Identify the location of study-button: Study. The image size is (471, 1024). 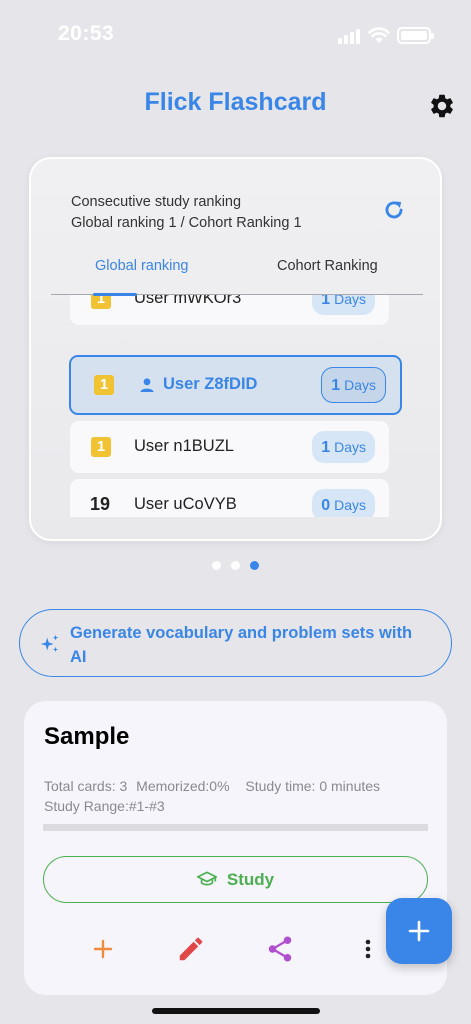
(235, 879).